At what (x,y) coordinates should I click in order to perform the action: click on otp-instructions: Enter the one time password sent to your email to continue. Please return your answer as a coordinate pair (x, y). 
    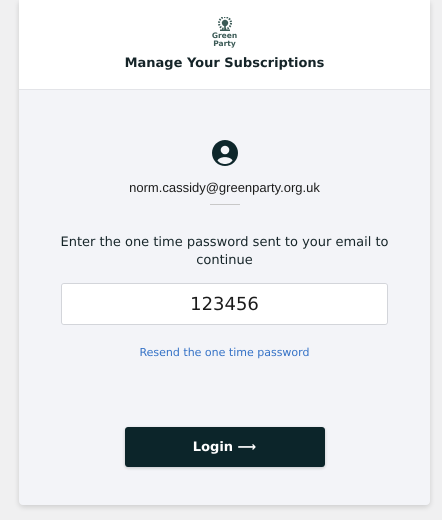
    Looking at the image, I should click on (225, 252).